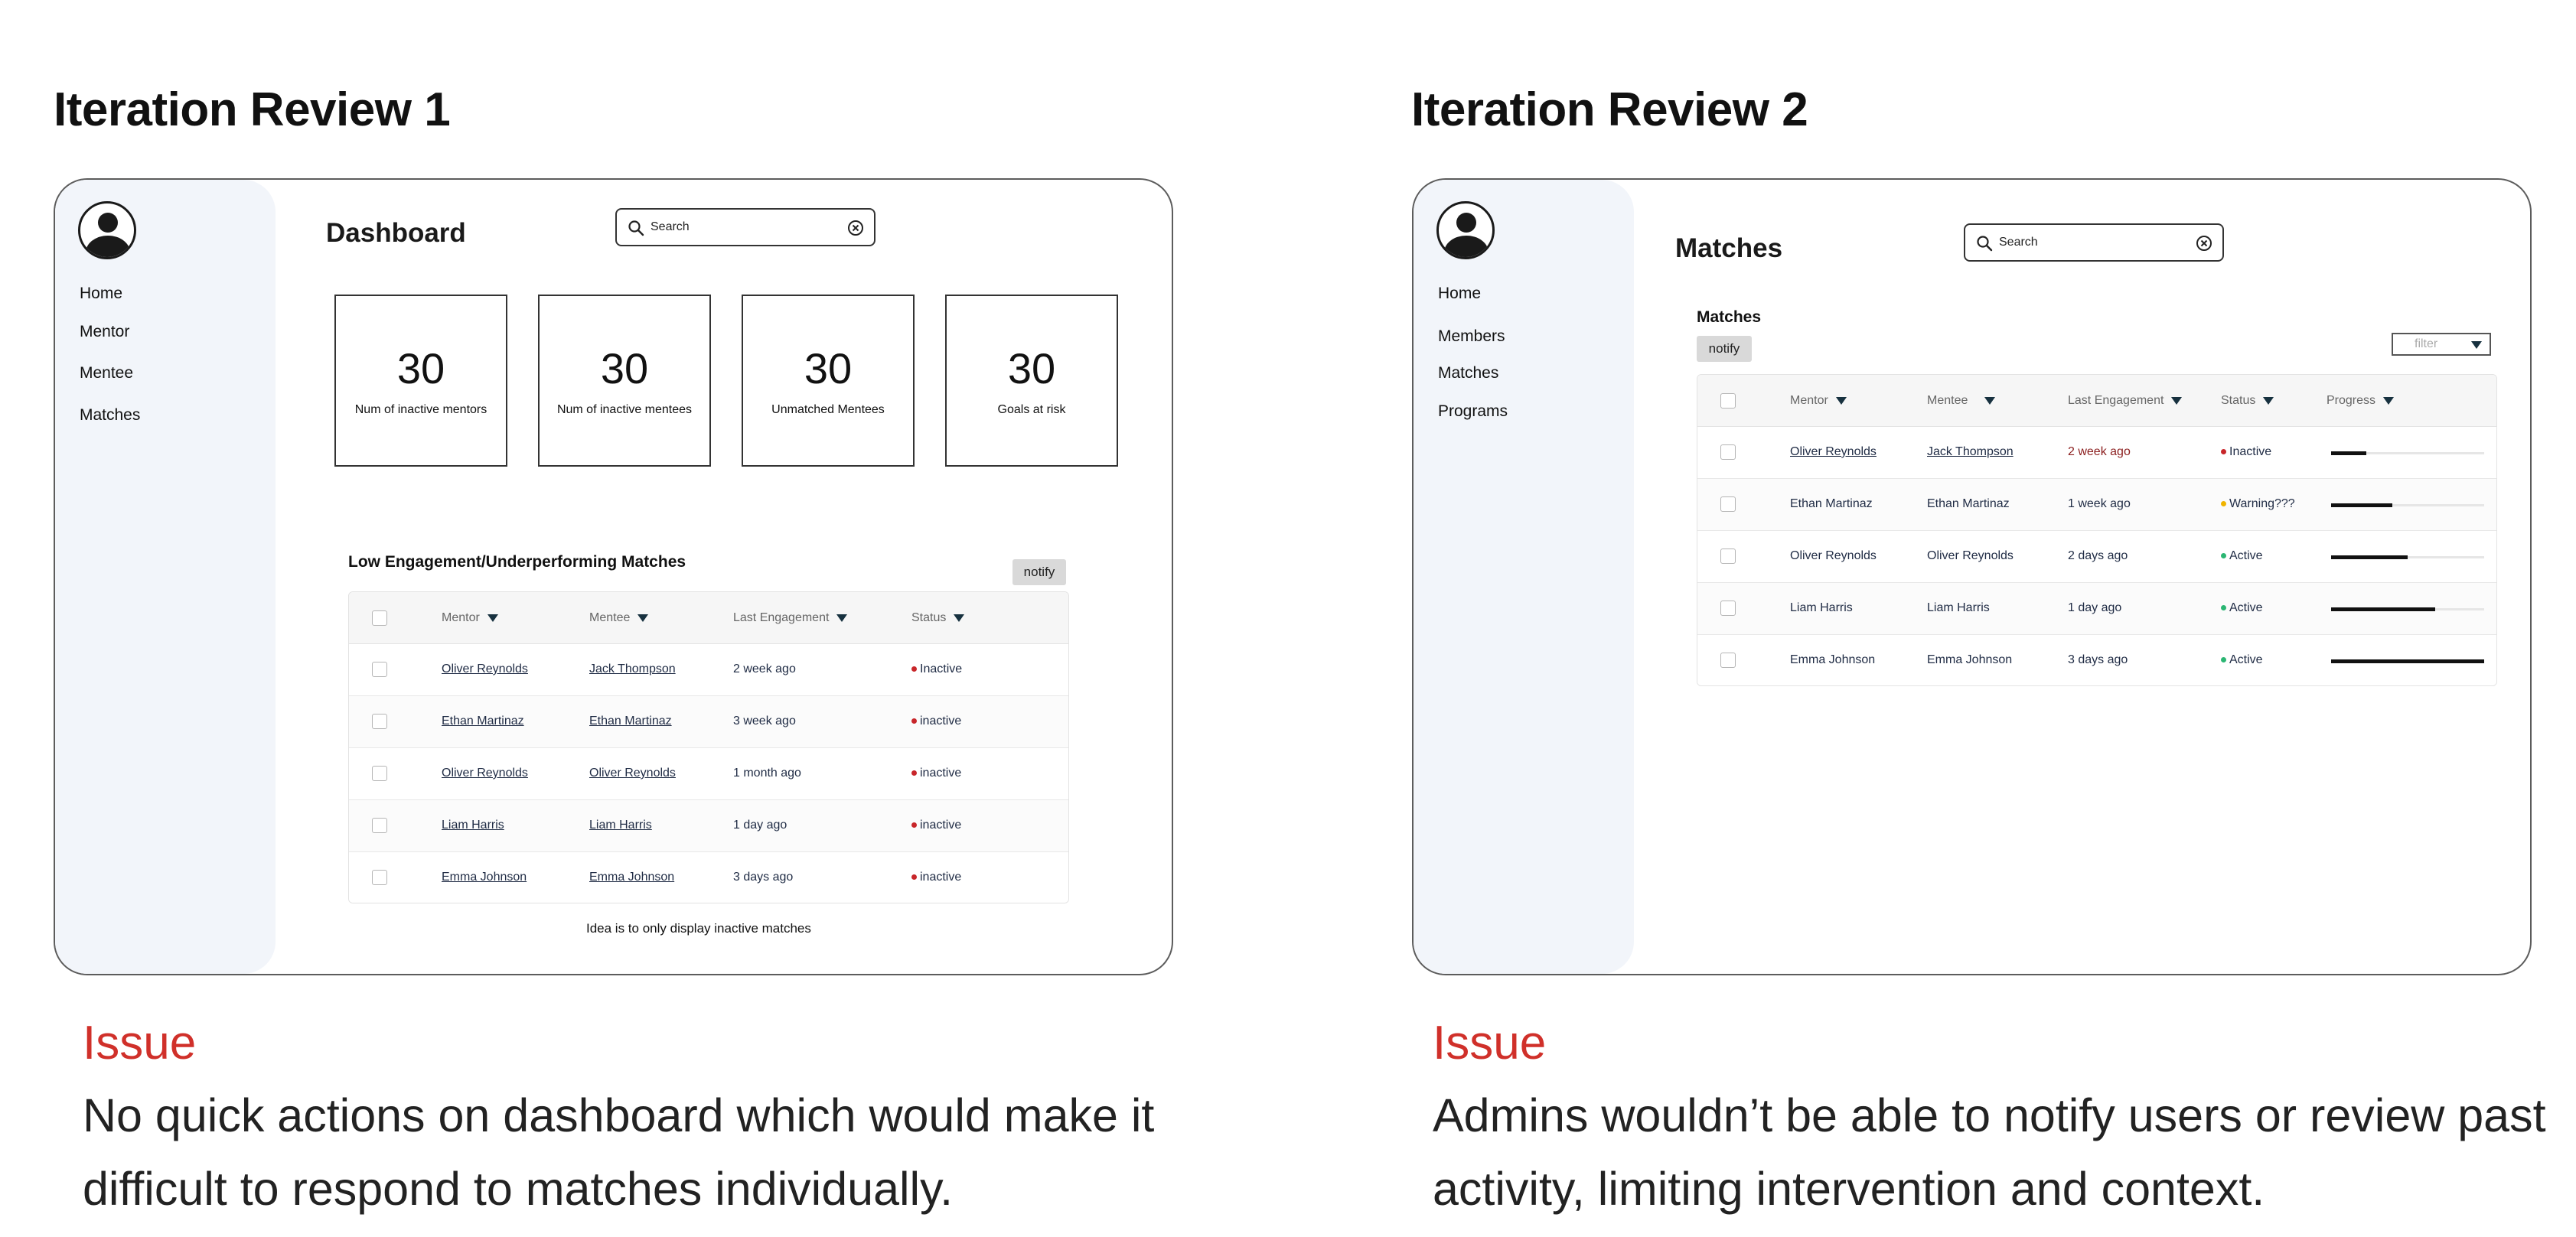 The height and width of the screenshot is (1237, 2576). Describe the element at coordinates (828, 381) in the screenshot. I see `stat-card-unmatched-mentees: 30 Unmatched Mentees` at that location.